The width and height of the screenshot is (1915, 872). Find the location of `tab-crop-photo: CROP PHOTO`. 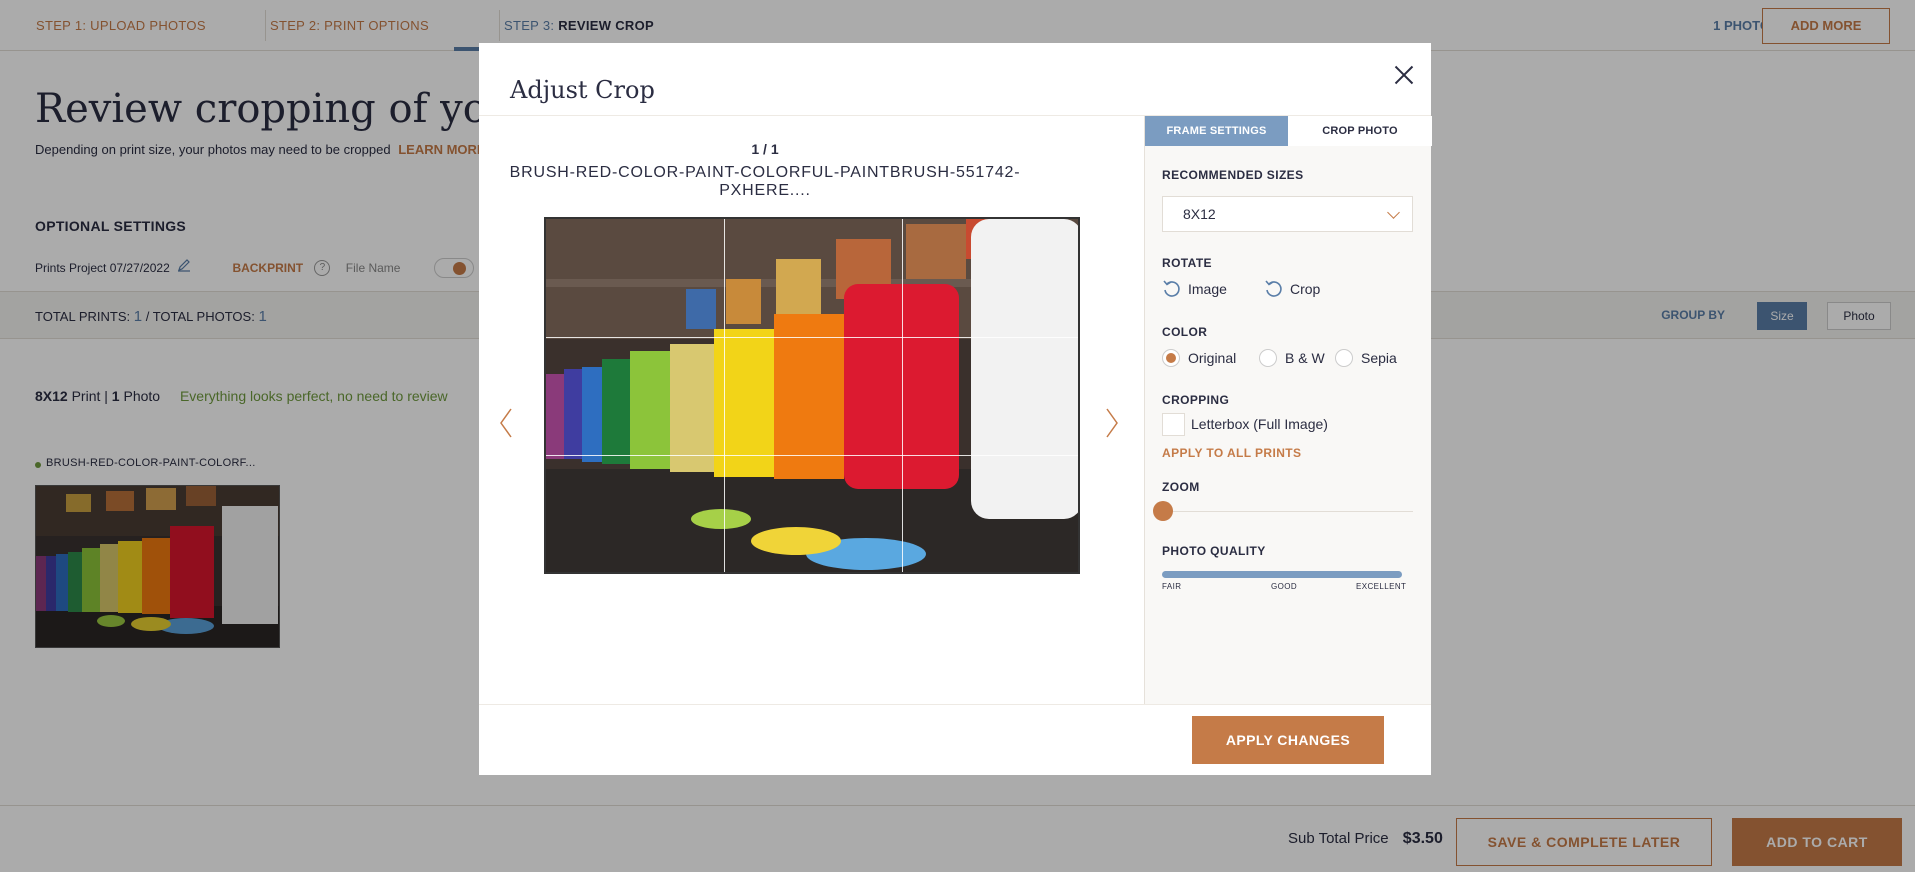

tab-crop-photo: CROP PHOTO is located at coordinates (1360, 131).